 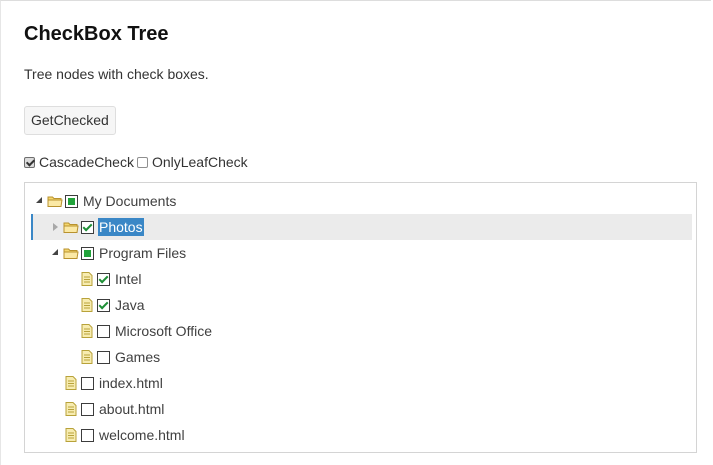 I want to click on tree-node-label: Games, so click(x=138, y=357).